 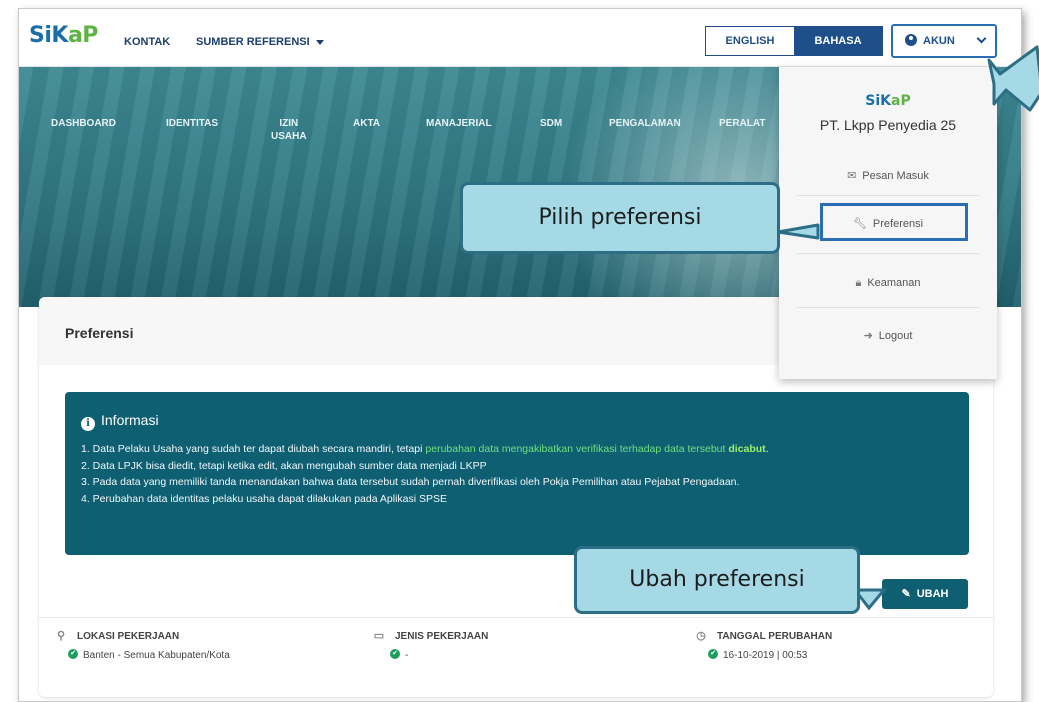 What do you see at coordinates (858, 283) in the screenshot?
I see `lock-icon: 🔒︎` at bounding box center [858, 283].